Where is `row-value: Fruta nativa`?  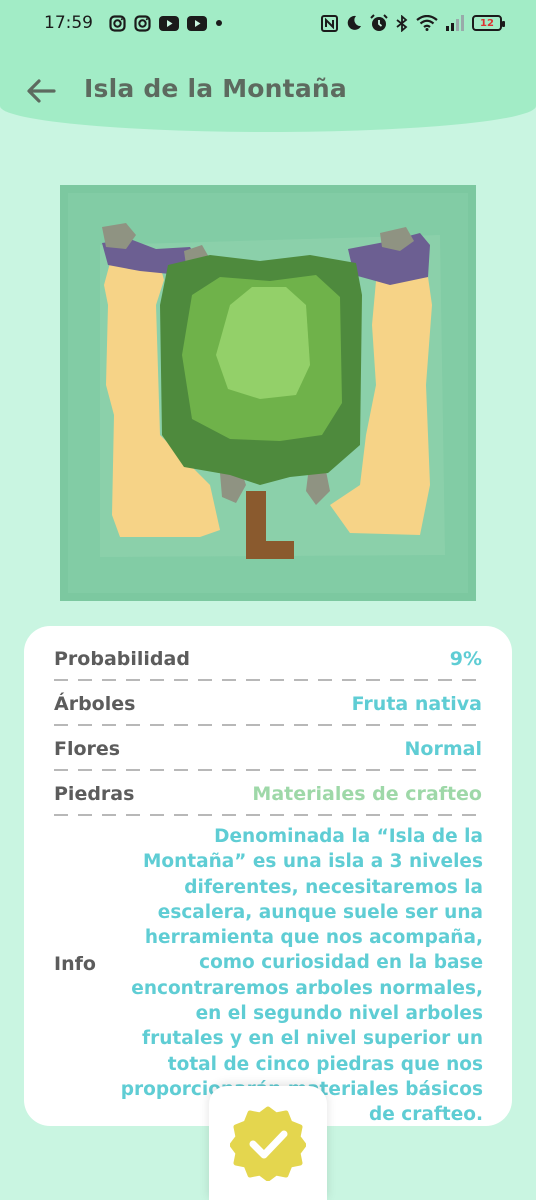
row-value: Fruta nativa is located at coordinates (416, 704).